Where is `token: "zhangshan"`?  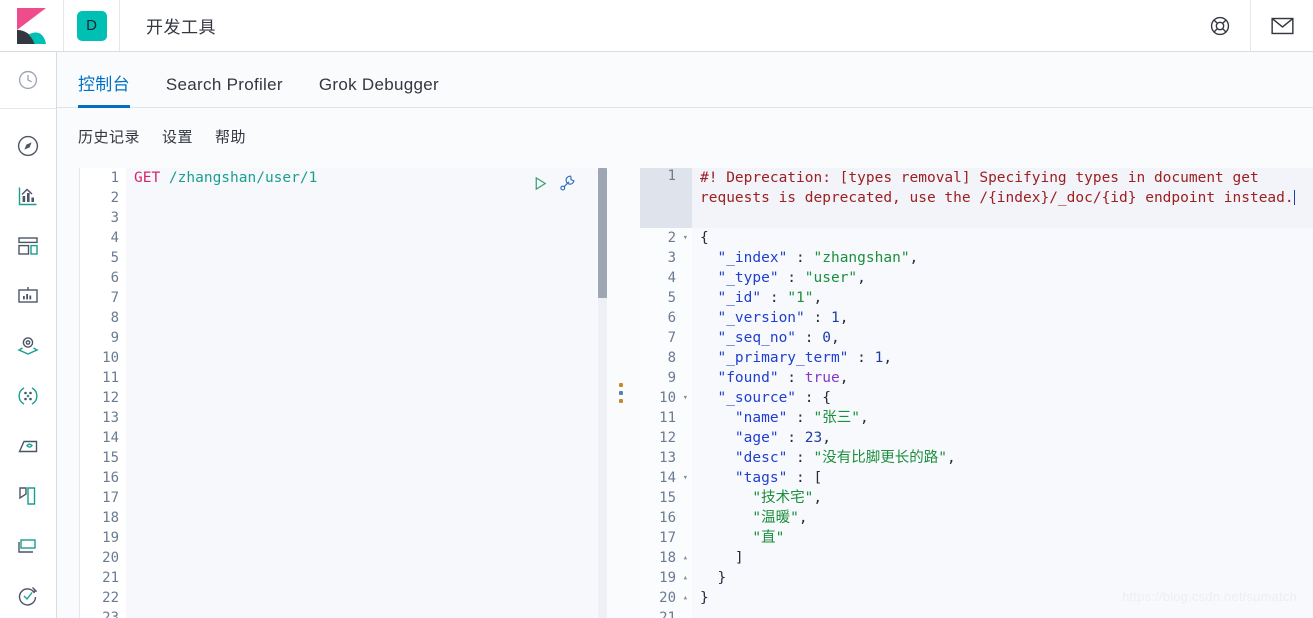 token: "zhangshan" is located at coordinates (861, 258).